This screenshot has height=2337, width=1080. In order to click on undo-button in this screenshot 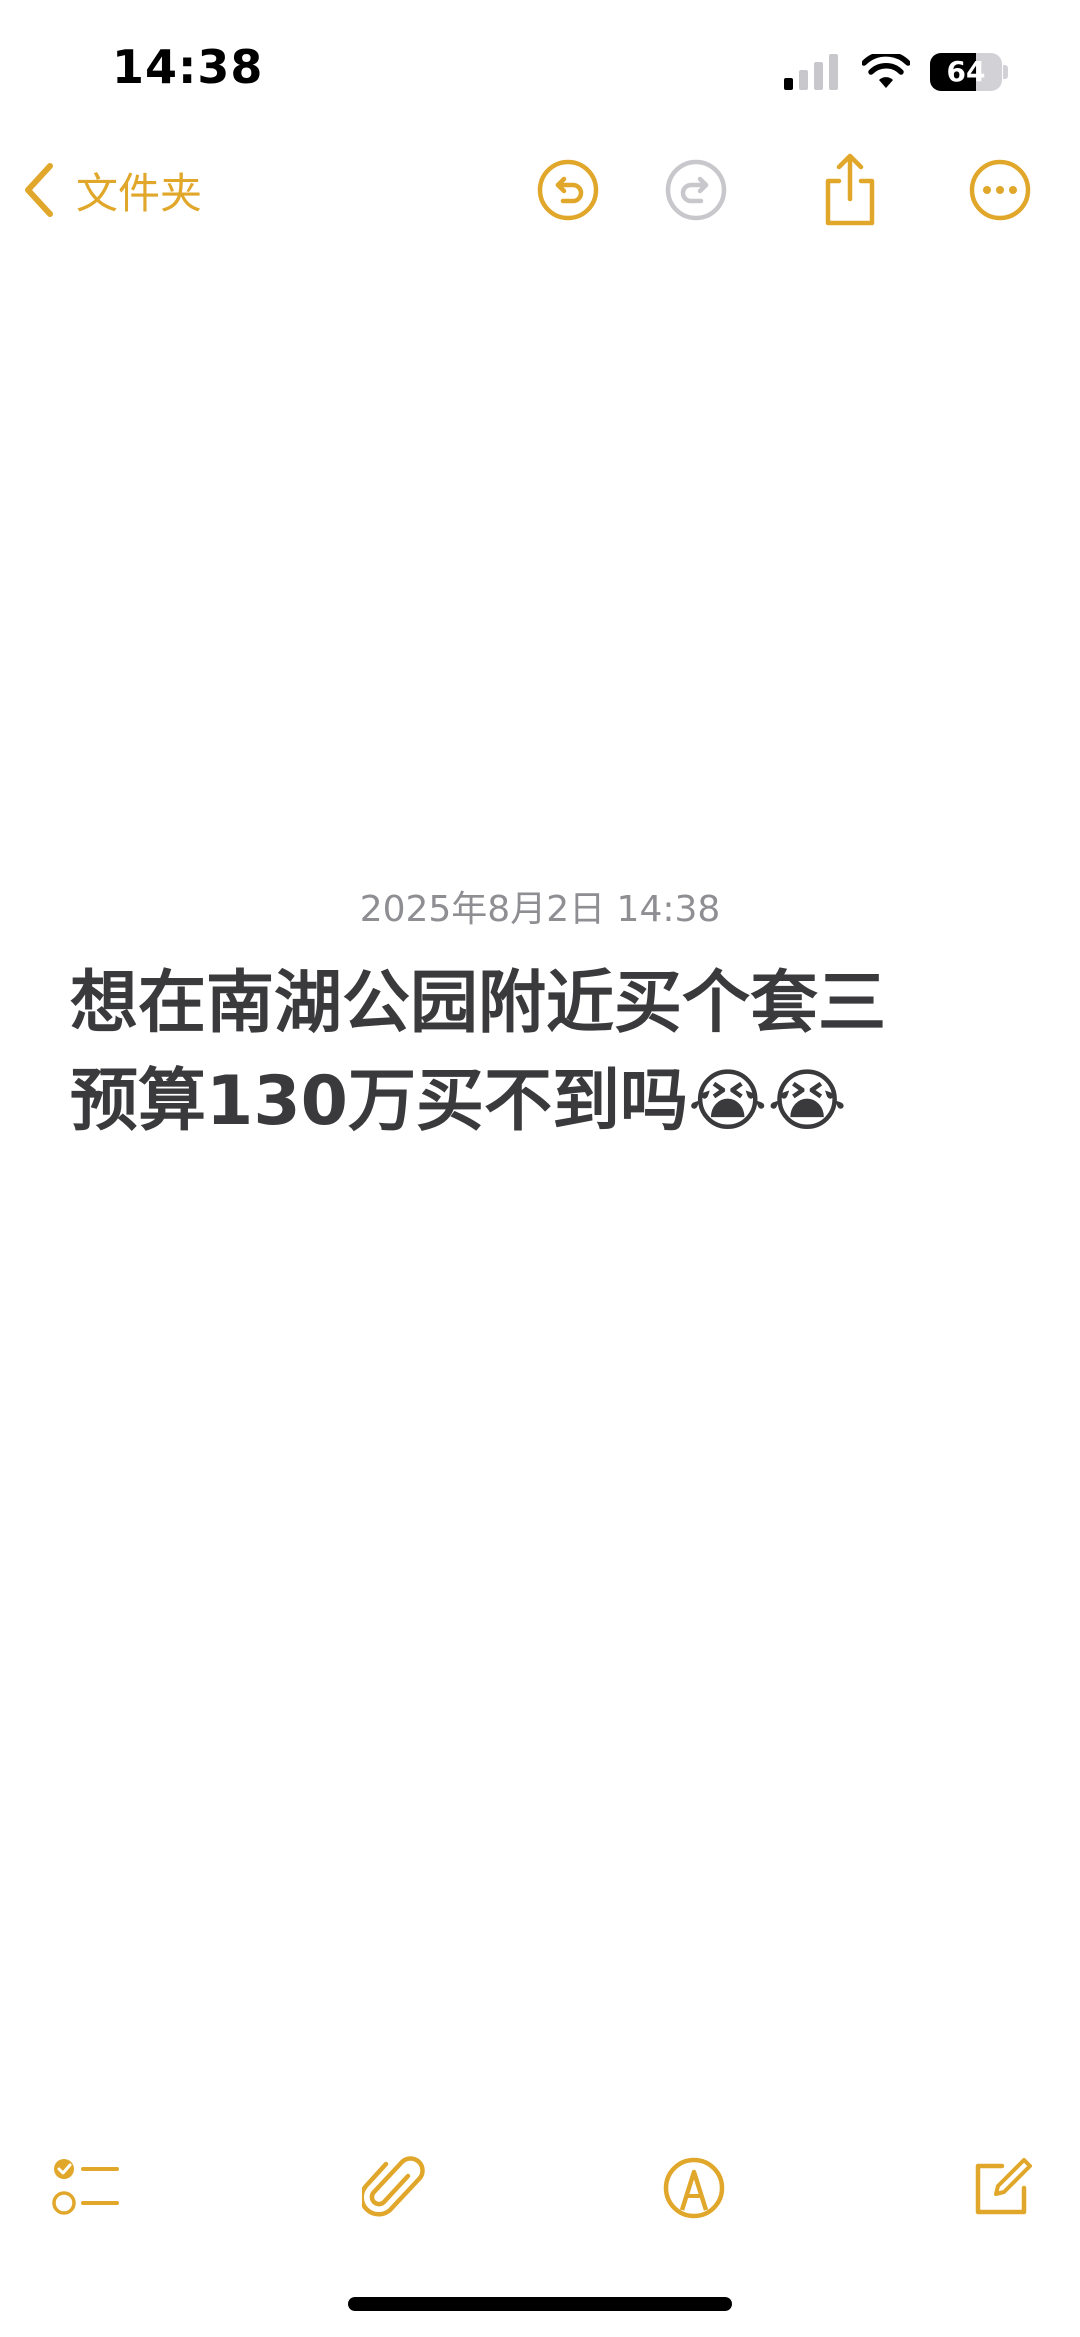, I will do `click(568, 190)`.